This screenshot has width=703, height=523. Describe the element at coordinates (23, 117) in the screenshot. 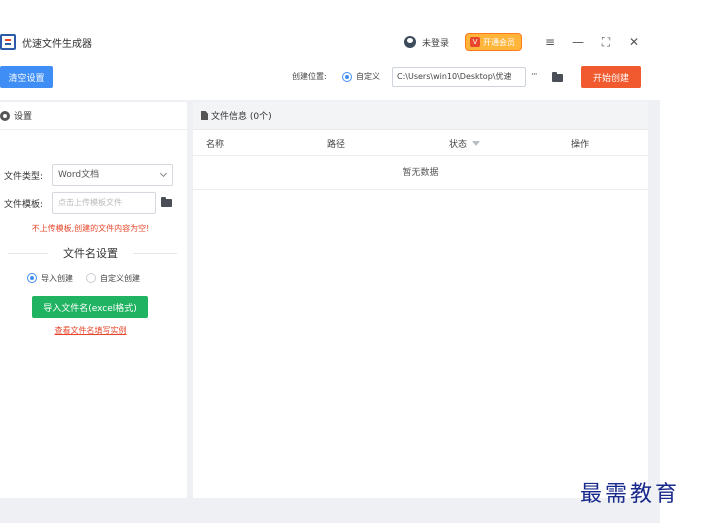

I see `settings-title: 设置` at that location.